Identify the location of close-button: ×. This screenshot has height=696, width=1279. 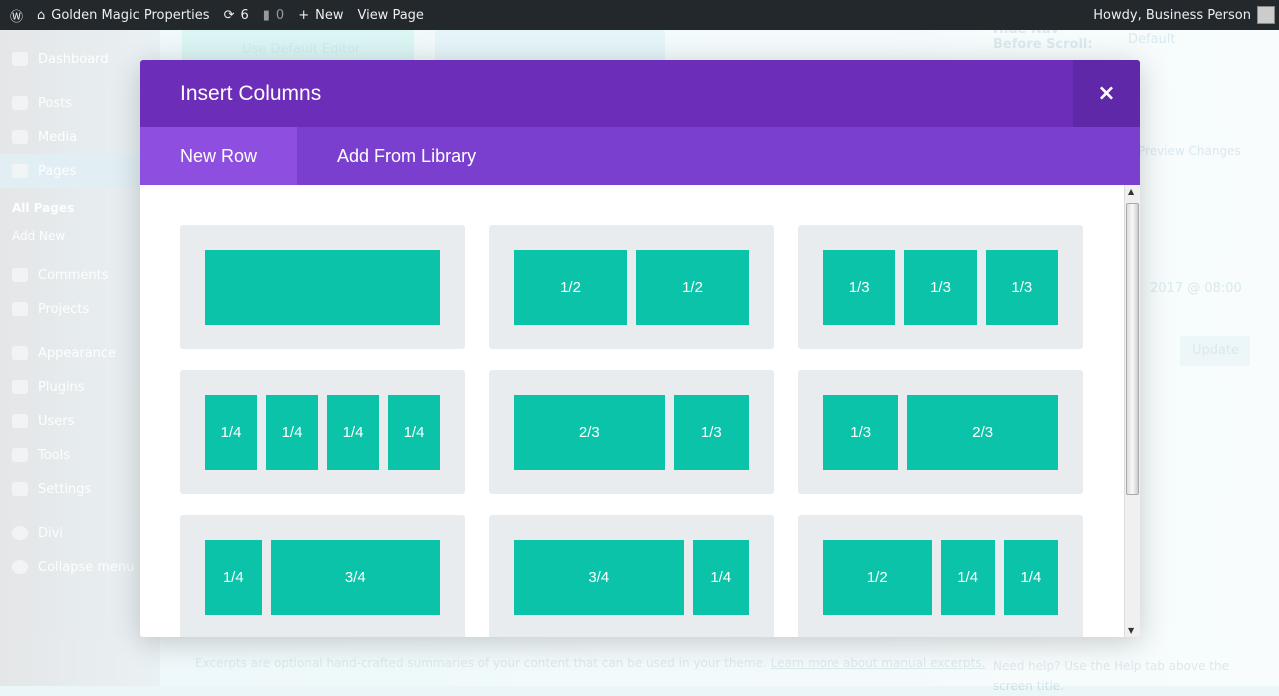
(1106, 93).